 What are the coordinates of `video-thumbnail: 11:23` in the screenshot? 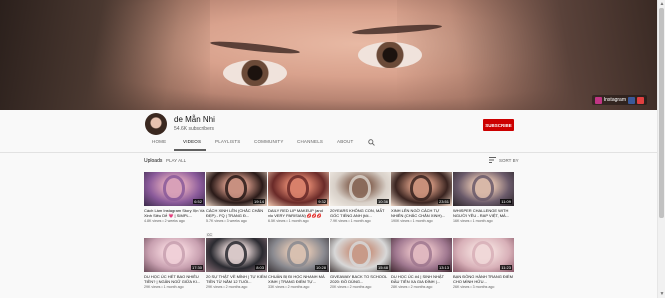 It's located at (483, 255).